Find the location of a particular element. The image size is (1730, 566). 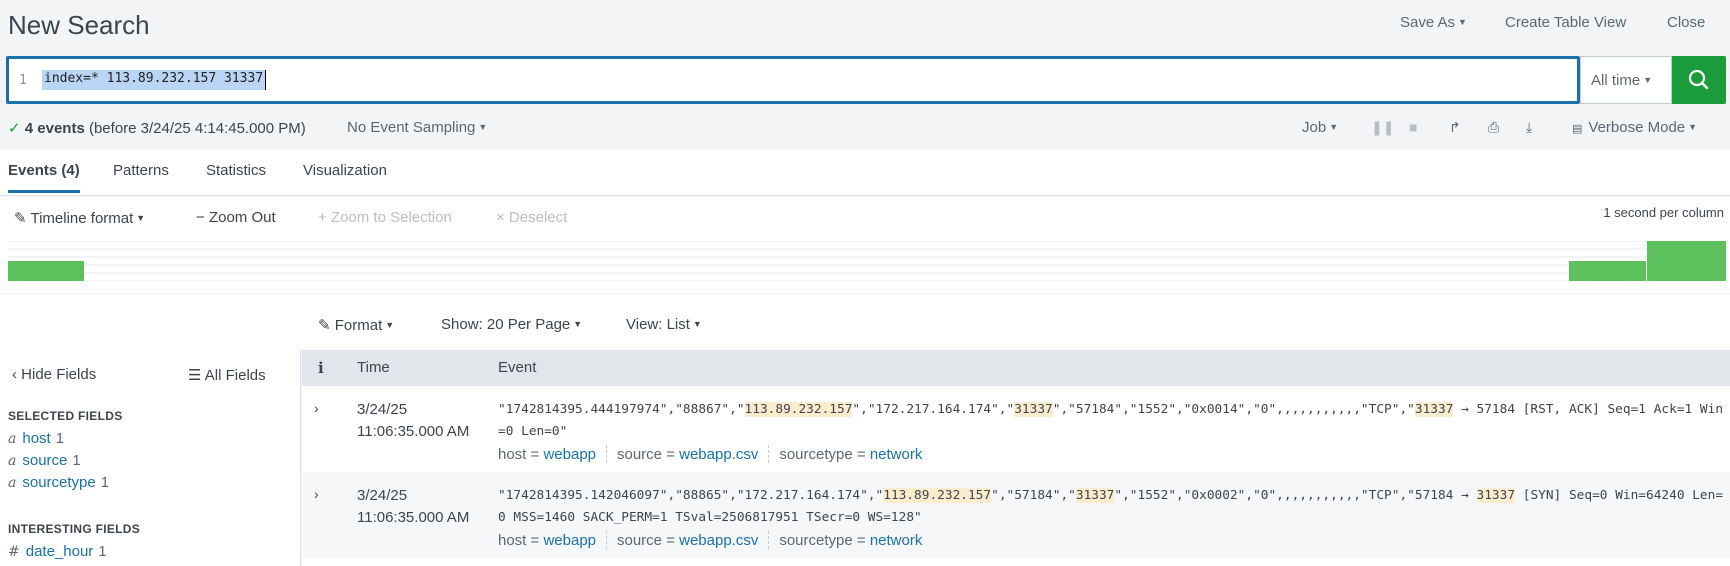

all-fields-button: ☰ All Fields is located at coordinates (227, 375).